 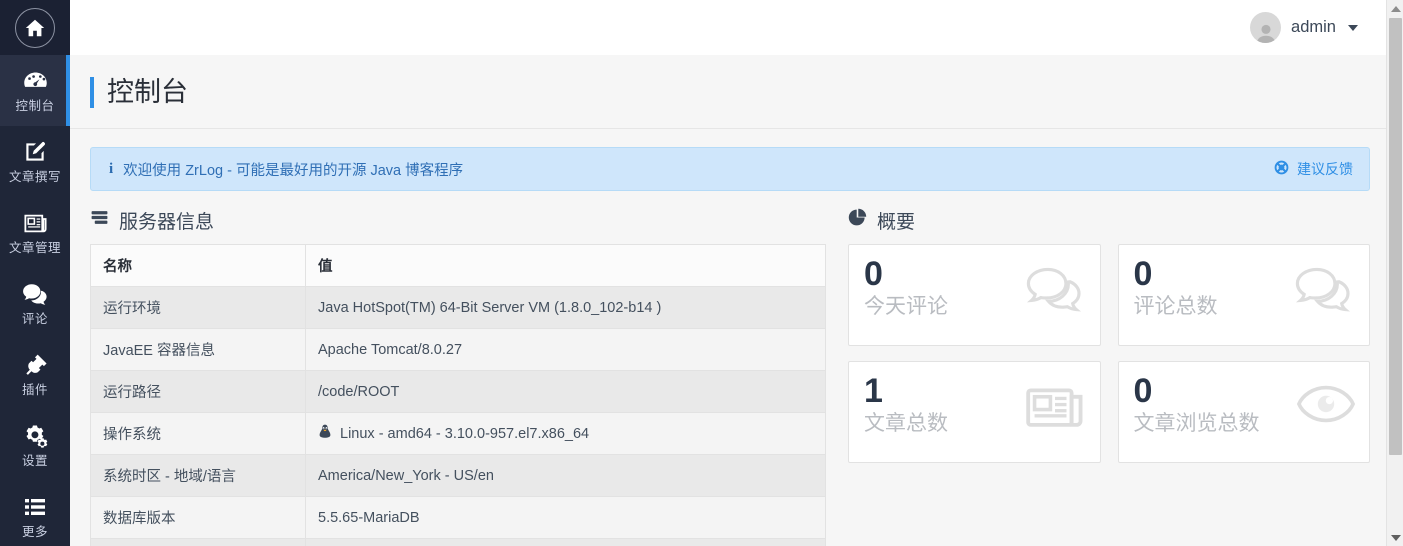 What do you see at coordinates (34, 390) in the screenshot?
I see `sidebar-item-label: 插件` at bounding box center [34, 390].